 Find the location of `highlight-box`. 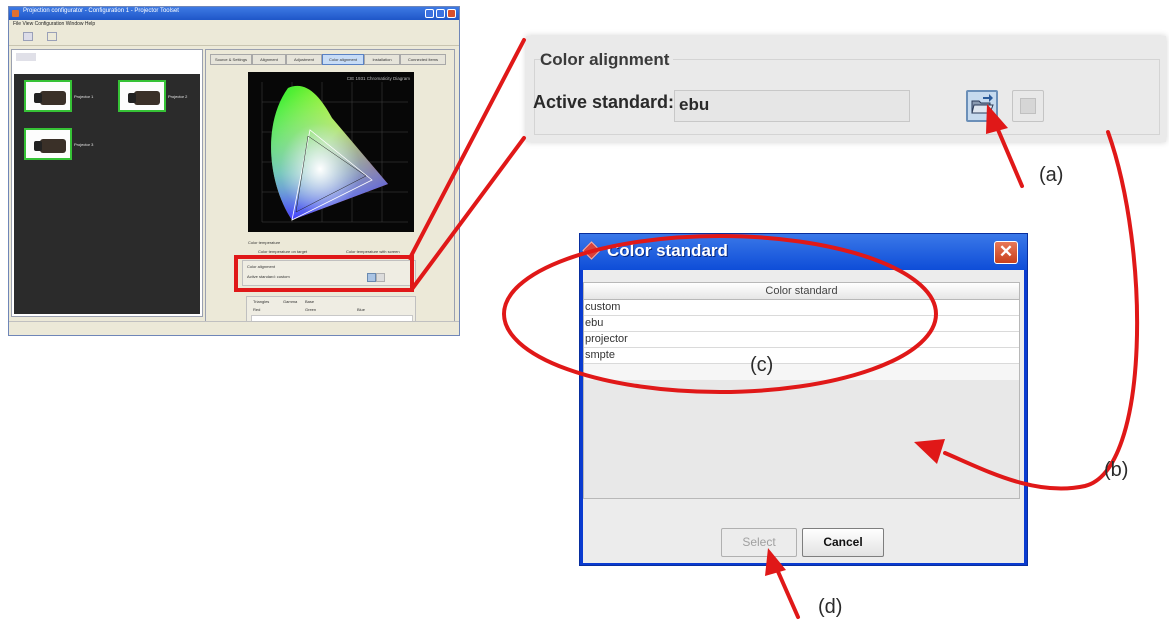

highlight-box is located at coordinates (324, 273).